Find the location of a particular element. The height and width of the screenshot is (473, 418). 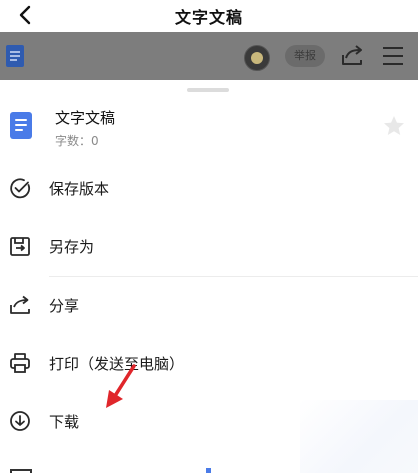

menu-item-share: 分享 is located at coordinates (209, 305).